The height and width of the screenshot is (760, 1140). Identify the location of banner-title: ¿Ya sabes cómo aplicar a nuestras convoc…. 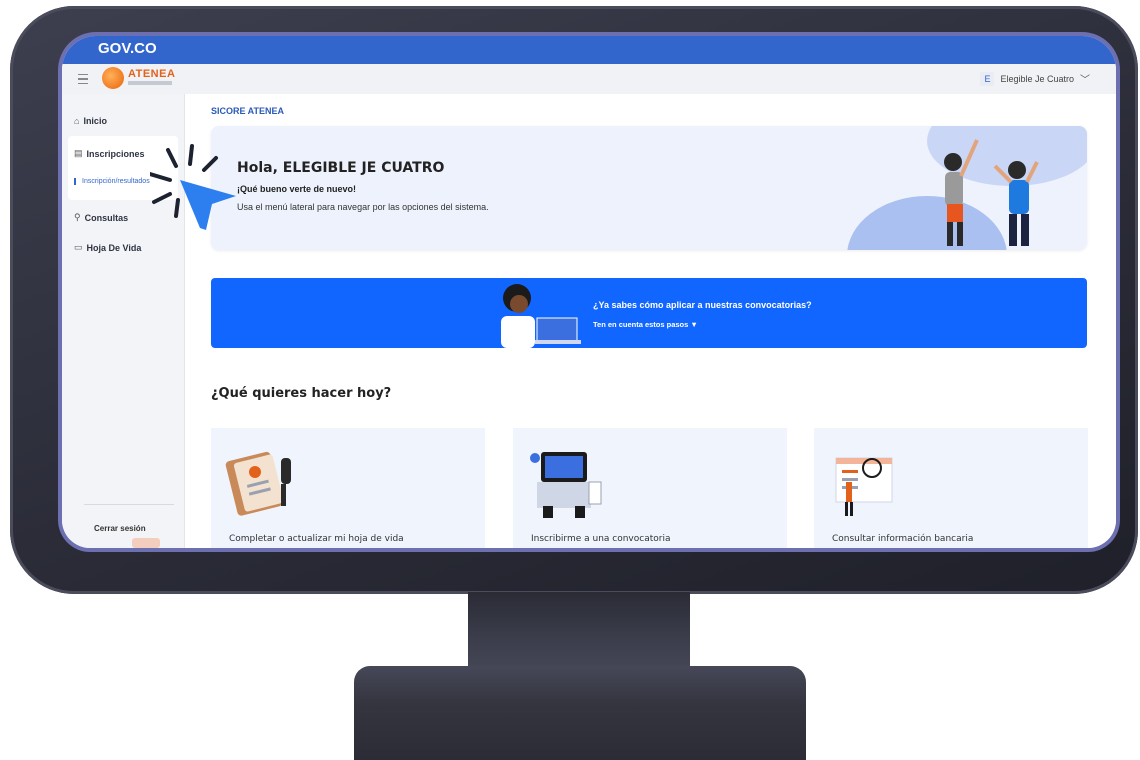
(702, 305).